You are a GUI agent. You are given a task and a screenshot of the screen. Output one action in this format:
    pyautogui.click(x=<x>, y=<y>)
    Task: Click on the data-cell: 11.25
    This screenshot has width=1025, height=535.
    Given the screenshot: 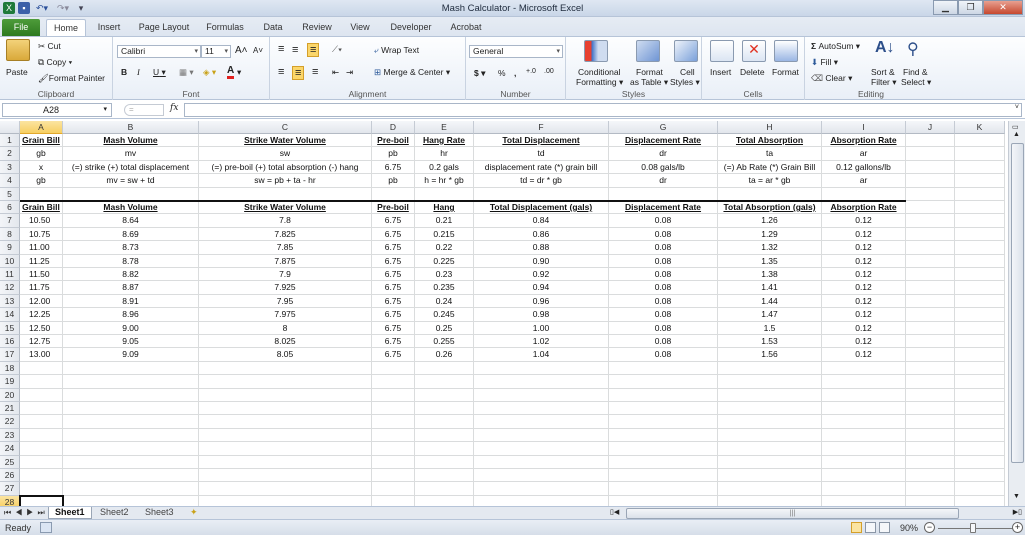 What is the action you would take?
    pyautogui.click(x=41, y=261)
    